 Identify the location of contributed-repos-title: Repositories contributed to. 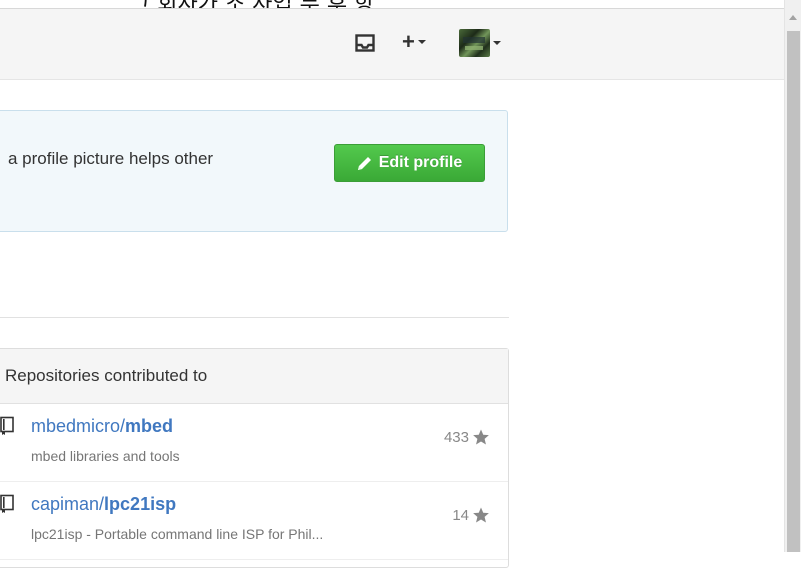
(254, 376).